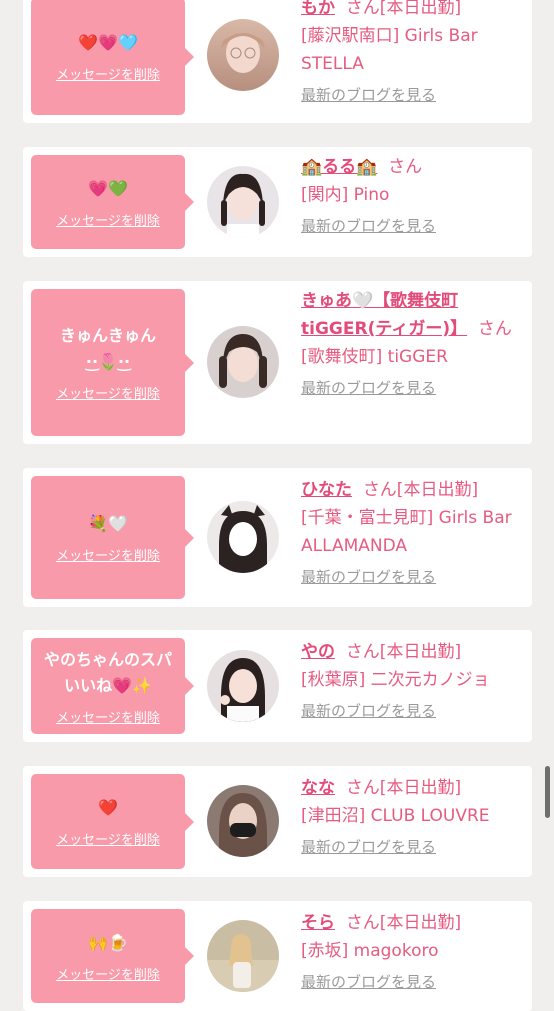 The image size is (554, 1011). I want to click on message-text: 💗💚, so click(108, 188).